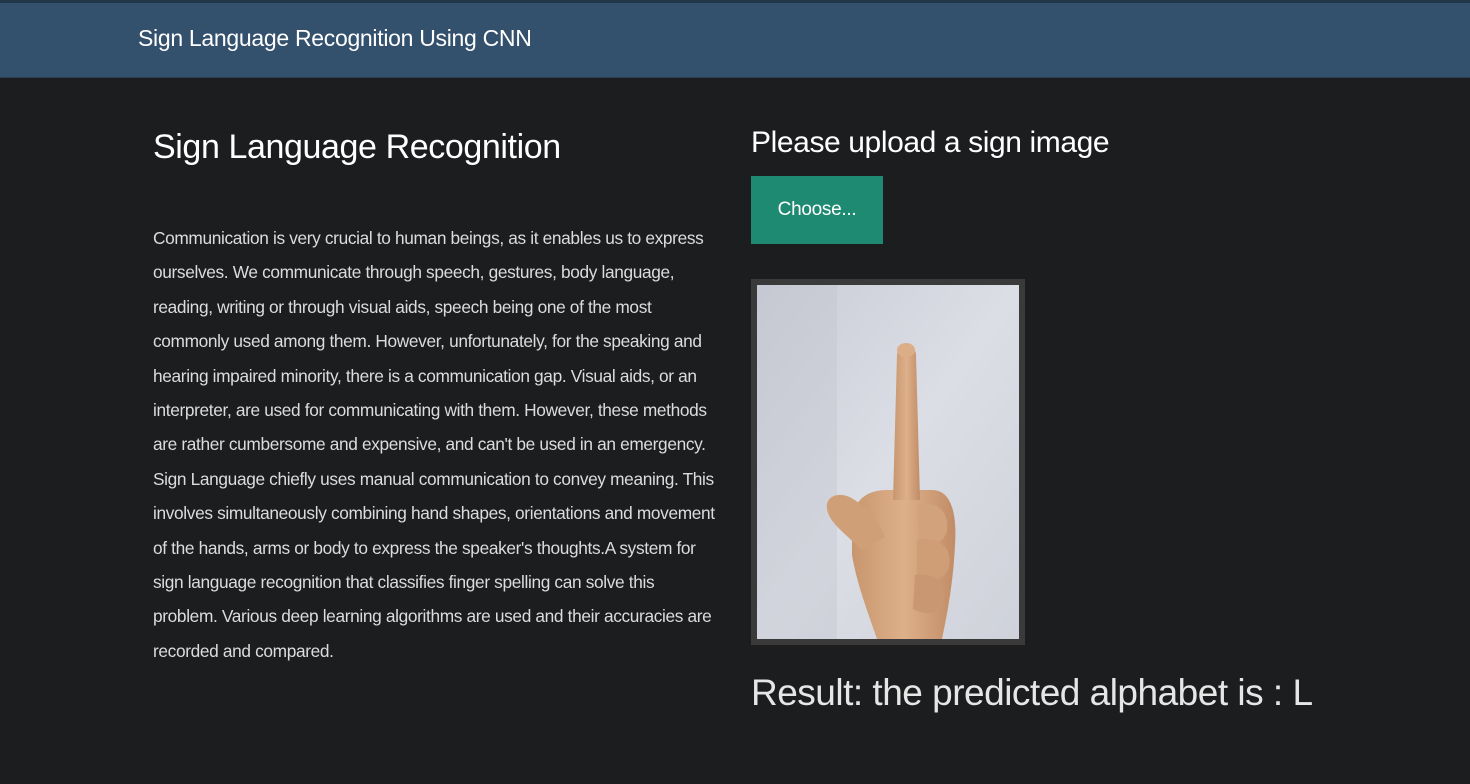  Describe the element at coordinates (357, 147) in the screenshot. I see `page-title: Sign Language Recognition` at that location.